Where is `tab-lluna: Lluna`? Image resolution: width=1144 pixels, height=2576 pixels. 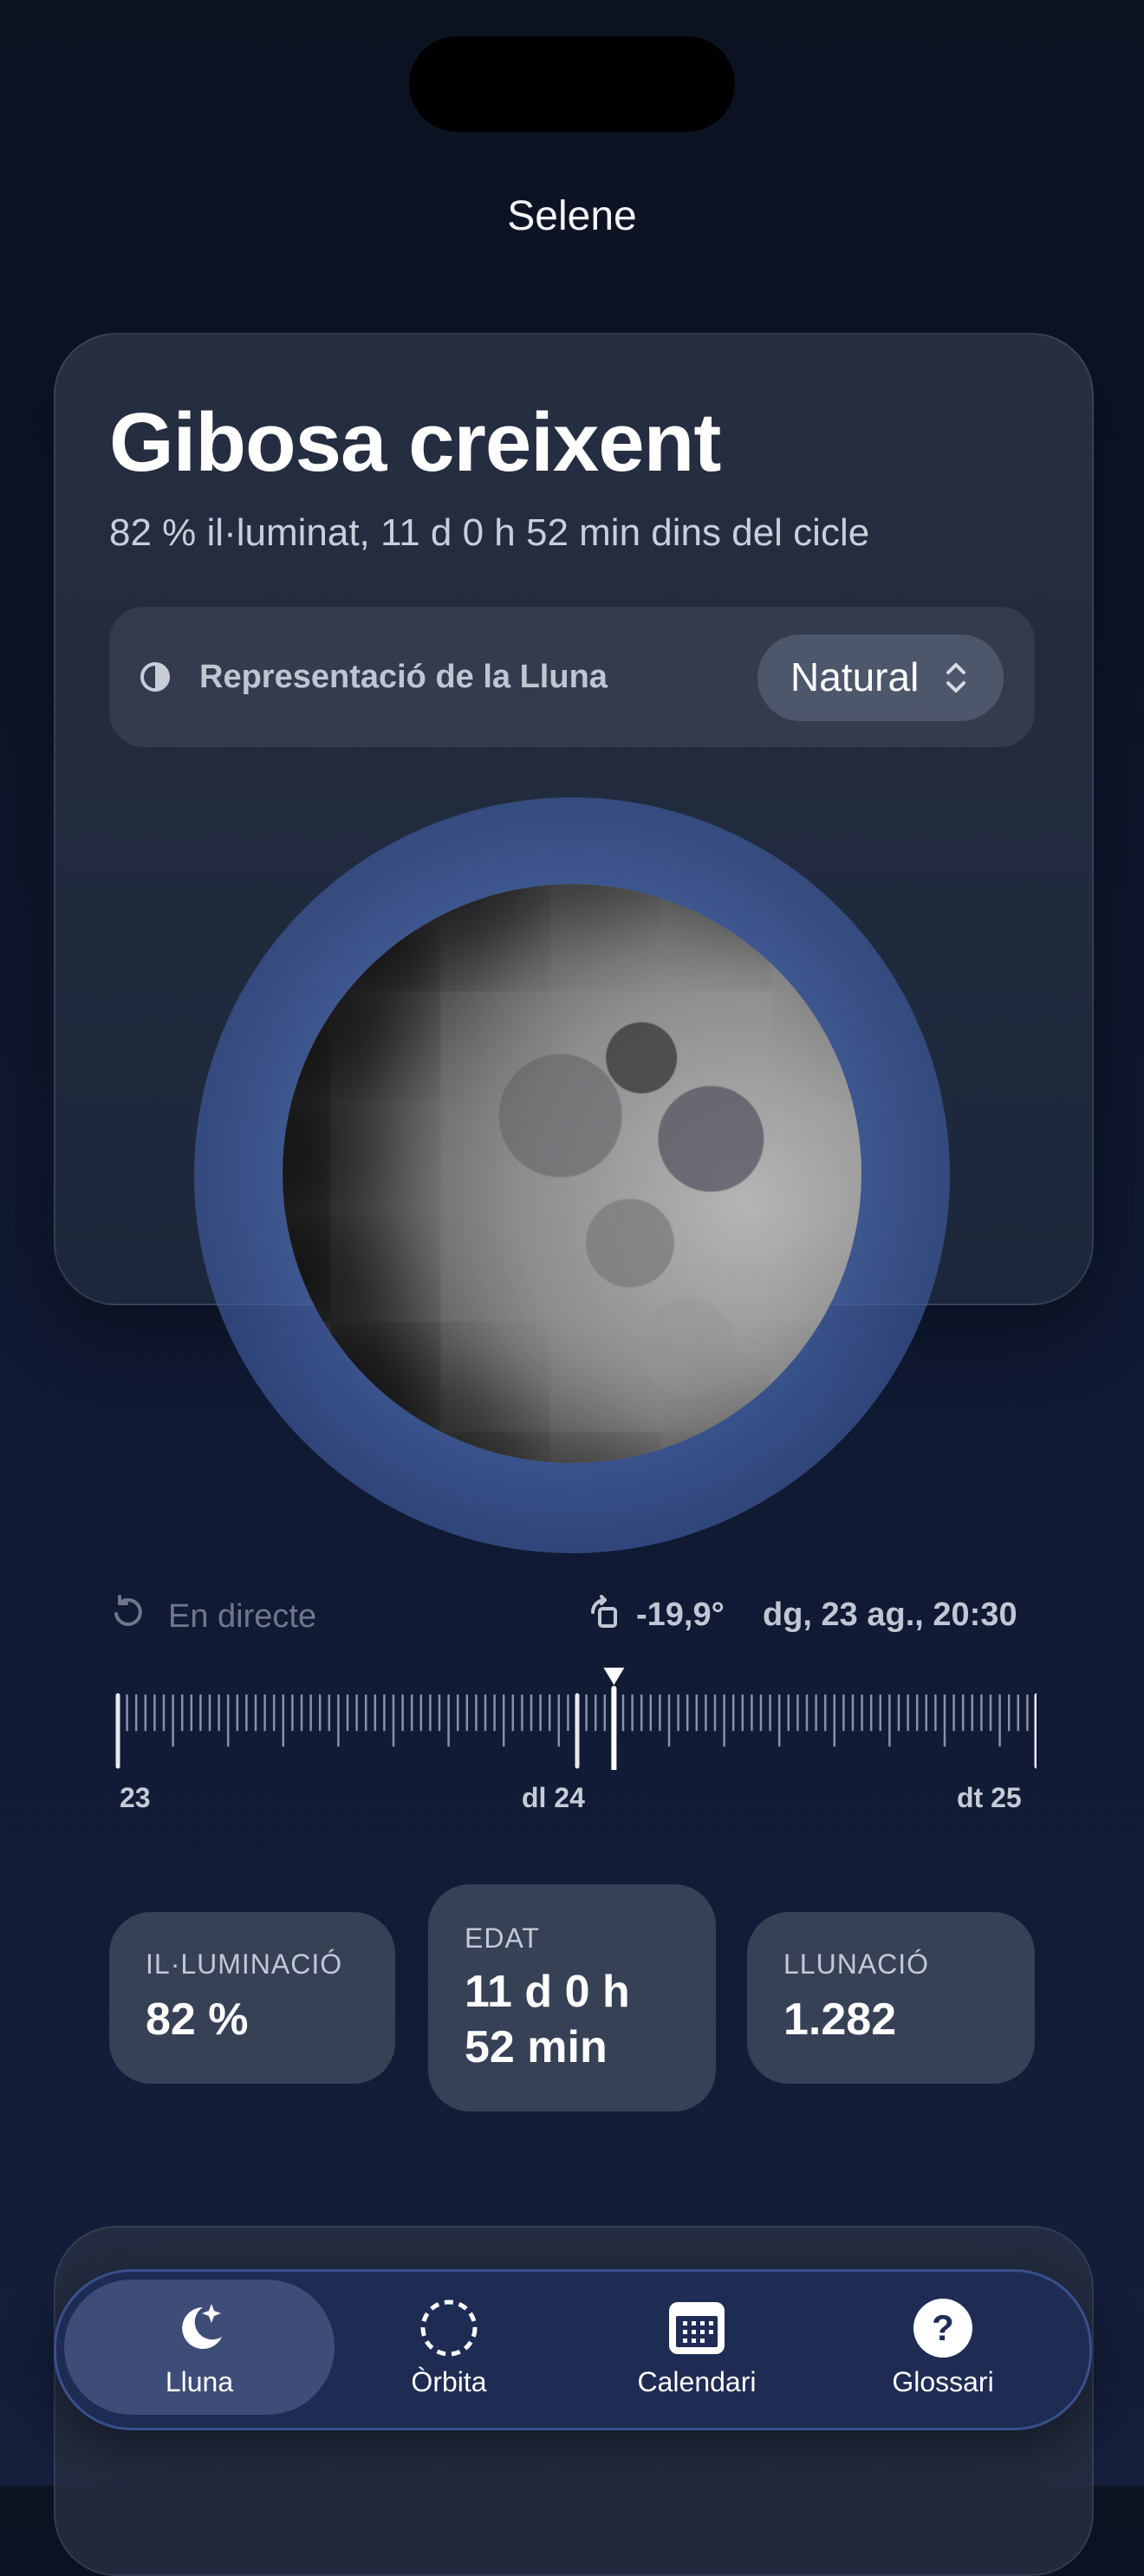
tab-lluna: Lluna is located at coordinates (194, 2347).